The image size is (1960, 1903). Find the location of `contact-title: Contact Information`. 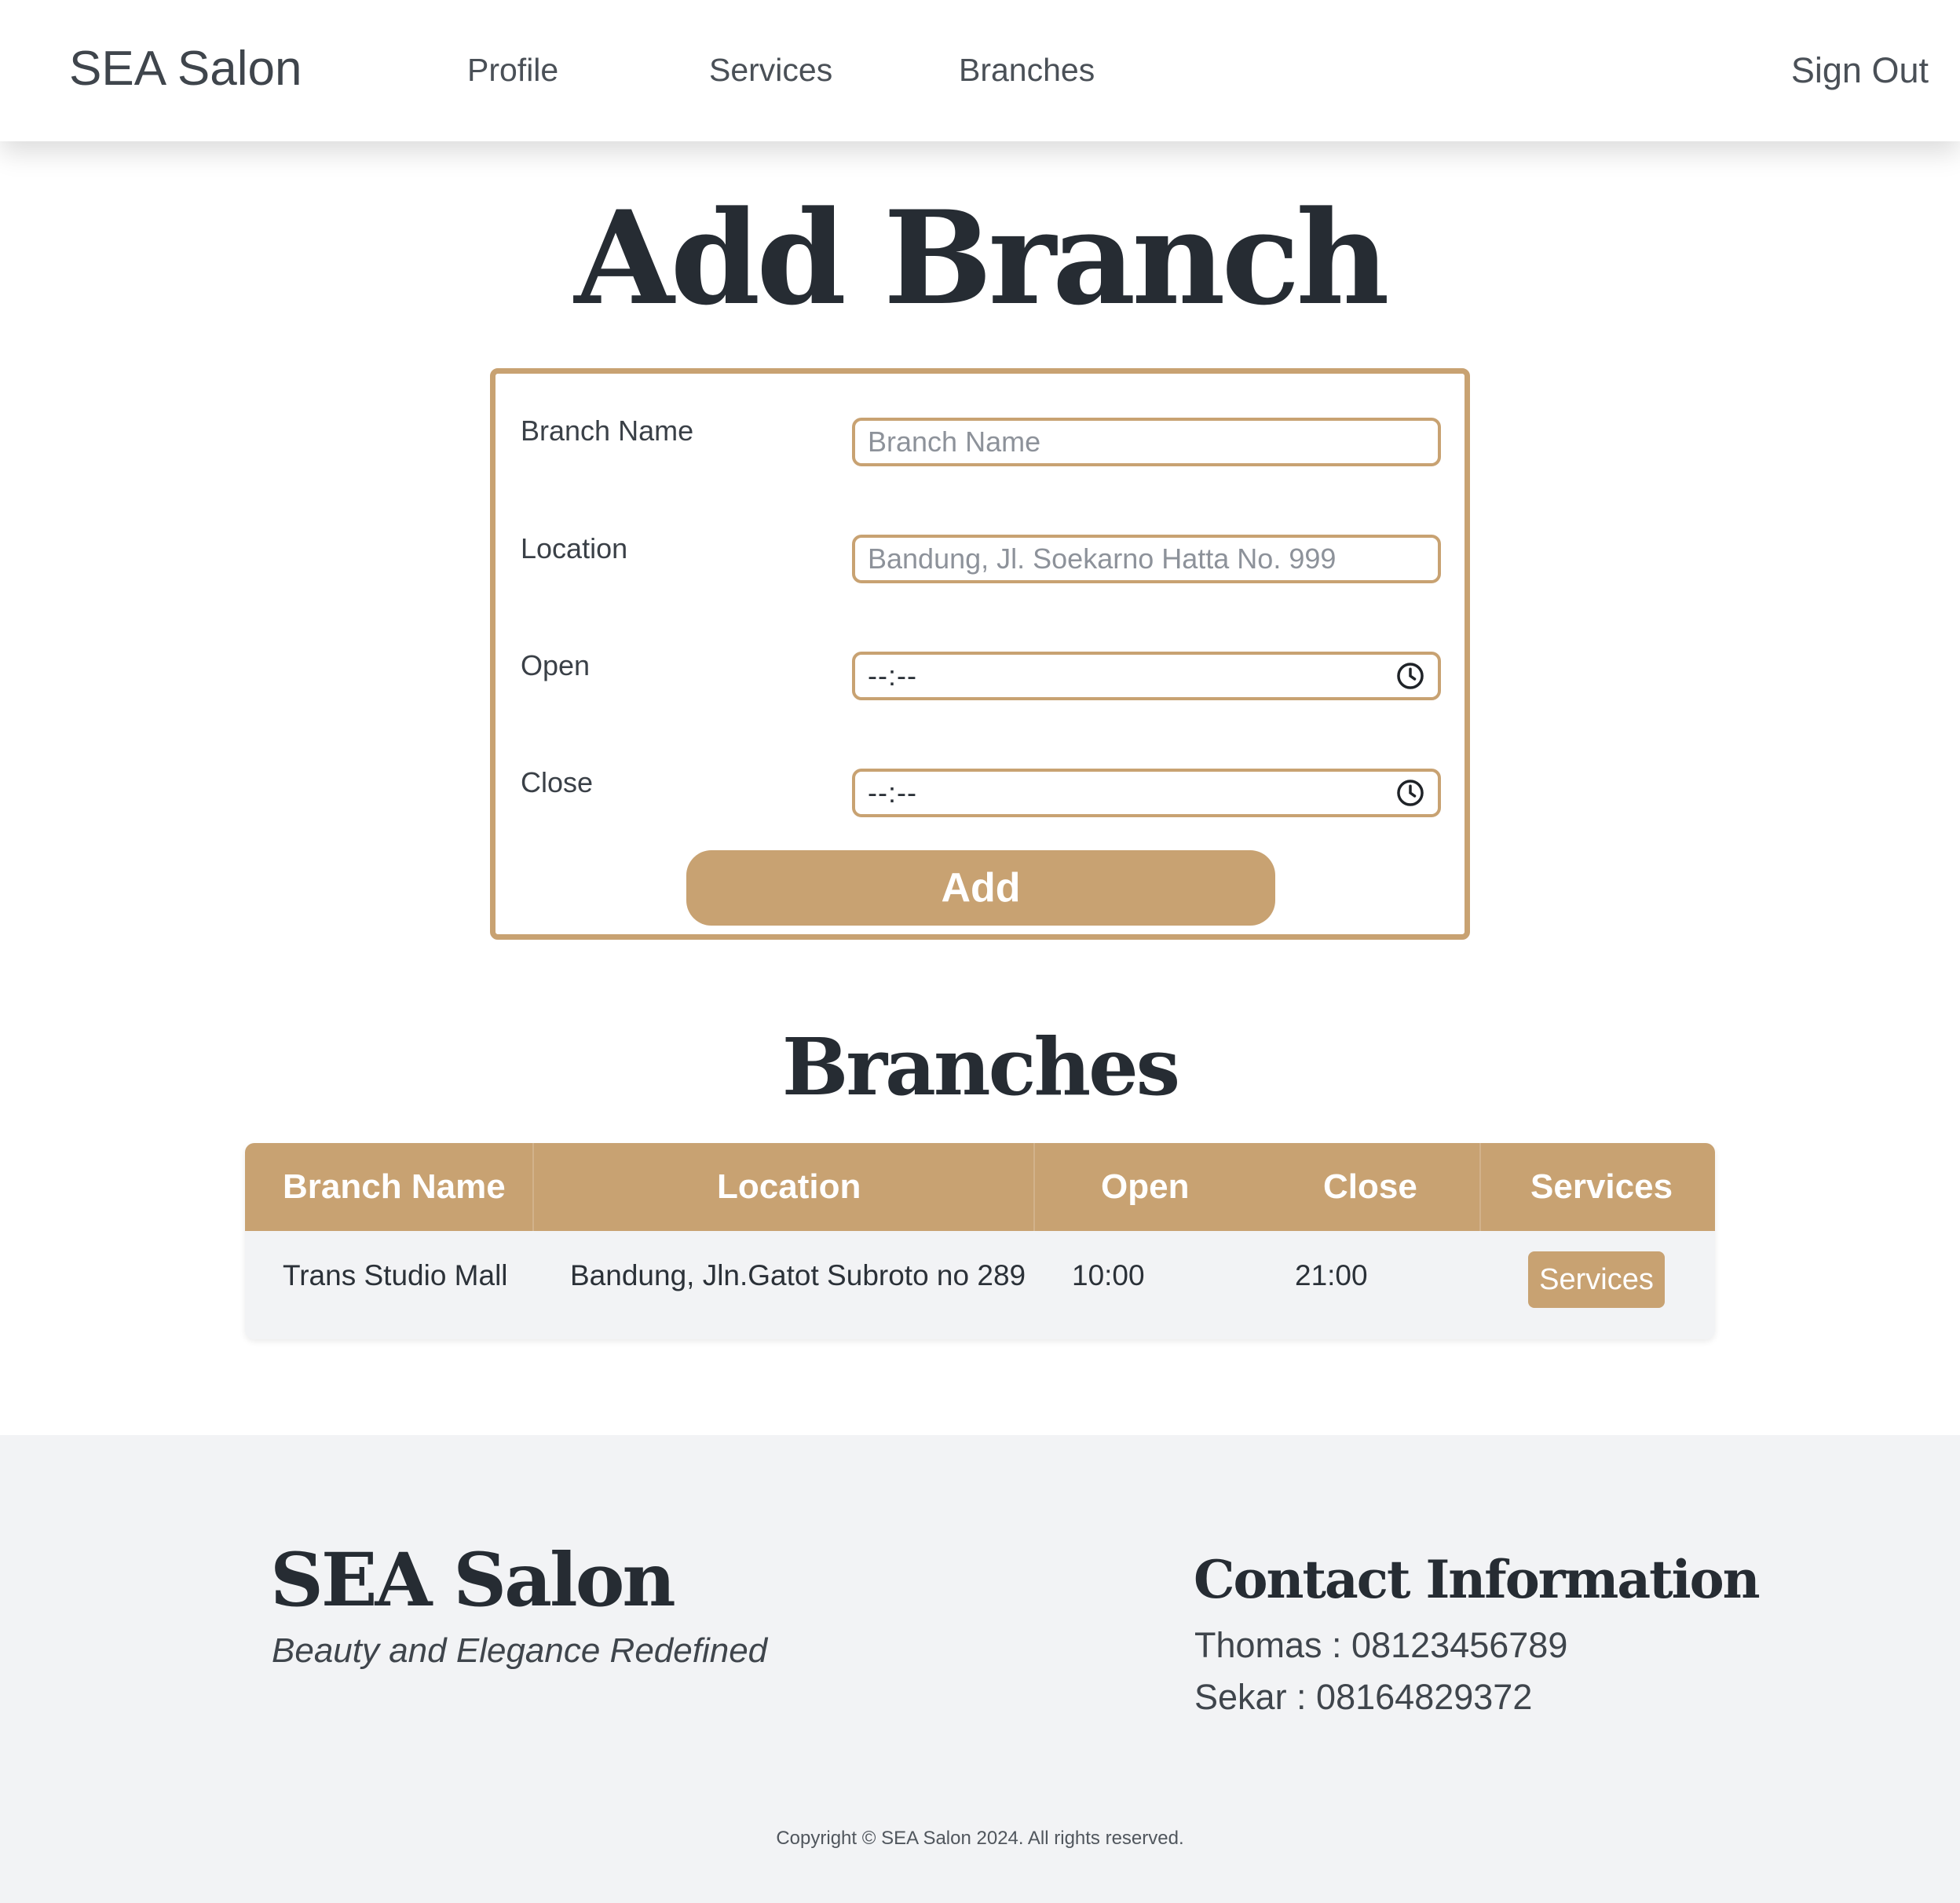

contact-title: Contact Information is located at coordinates (1477, 1579).